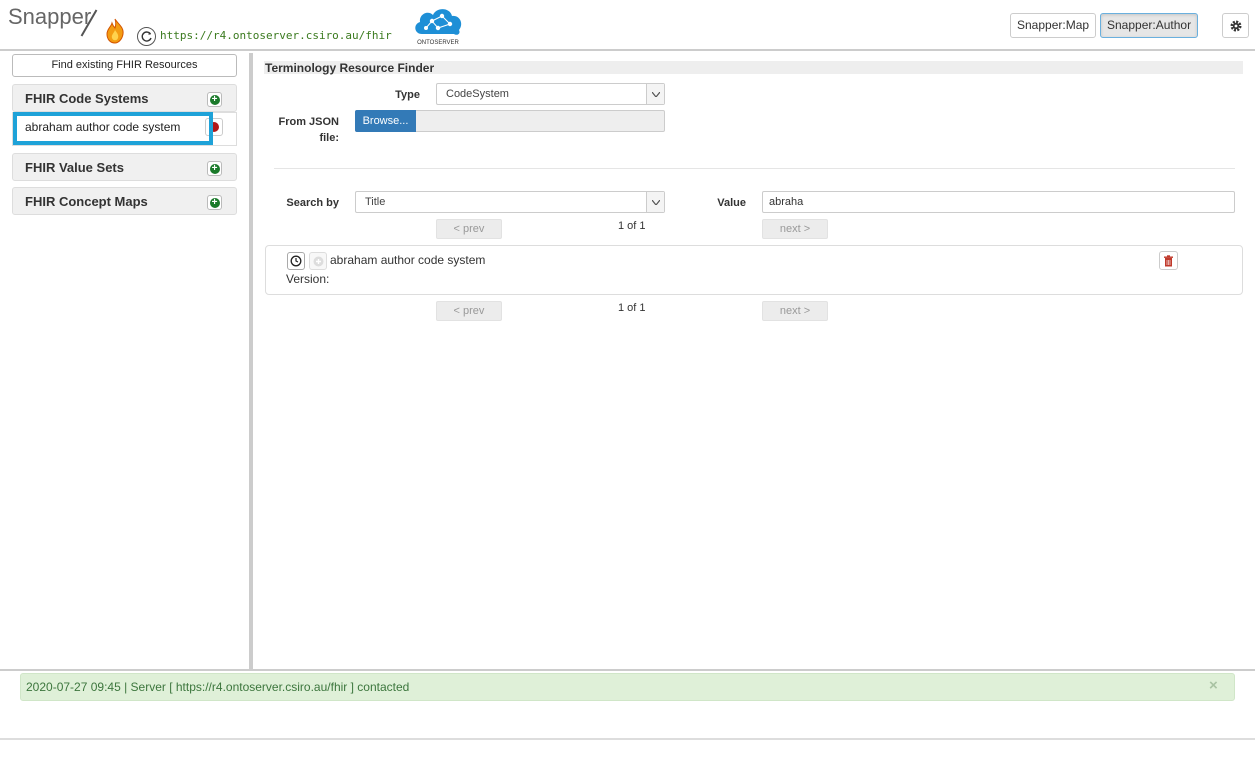  What do you see at coordinates (86, 201) in the screenshot?
I see `concept-maps-title: FHIR Concept Maps` at bounding box center [86, 201].